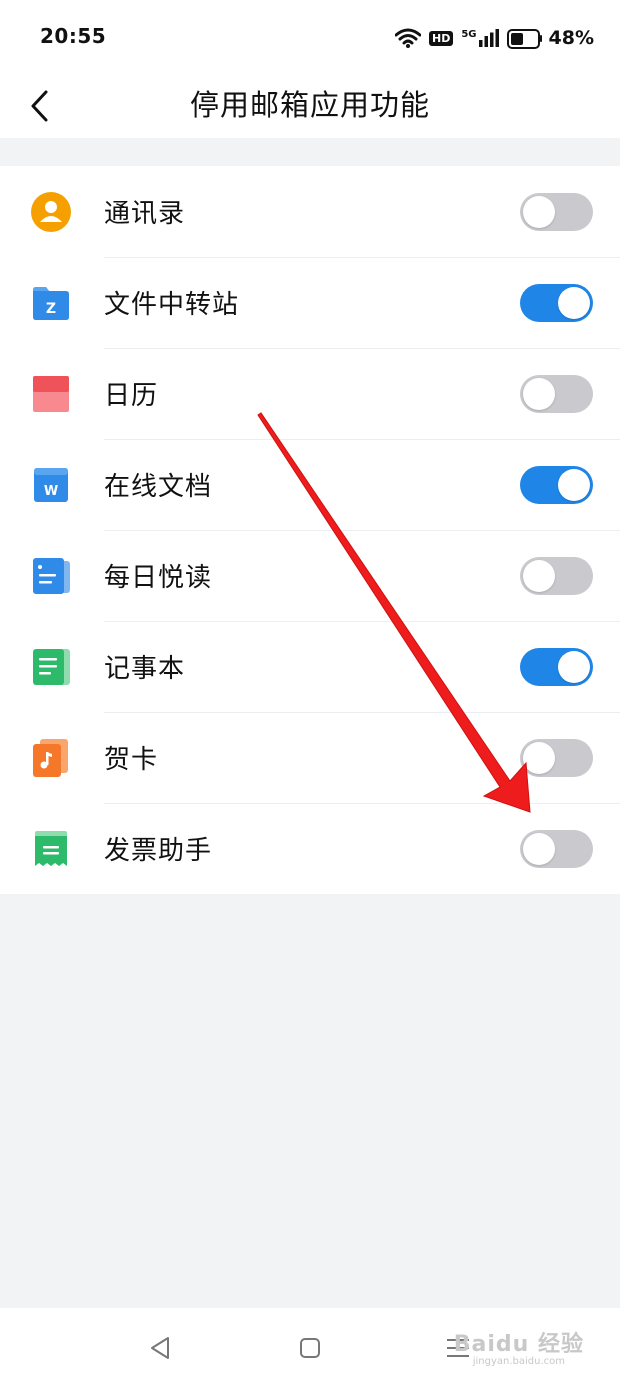  Describe the element at coordinates (51, 491) in the screenshot. I see `icon-letter: W` at that location.